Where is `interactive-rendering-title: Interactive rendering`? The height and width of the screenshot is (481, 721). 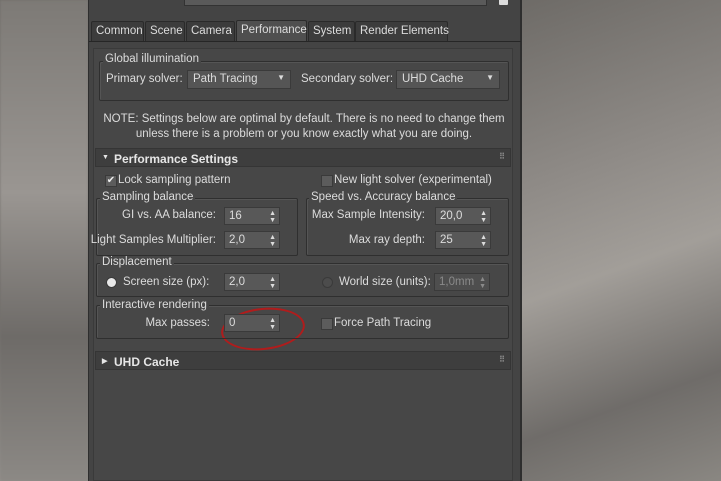
interactive-rendering-title: Interactive rendering is located at coordinates (154, 305).